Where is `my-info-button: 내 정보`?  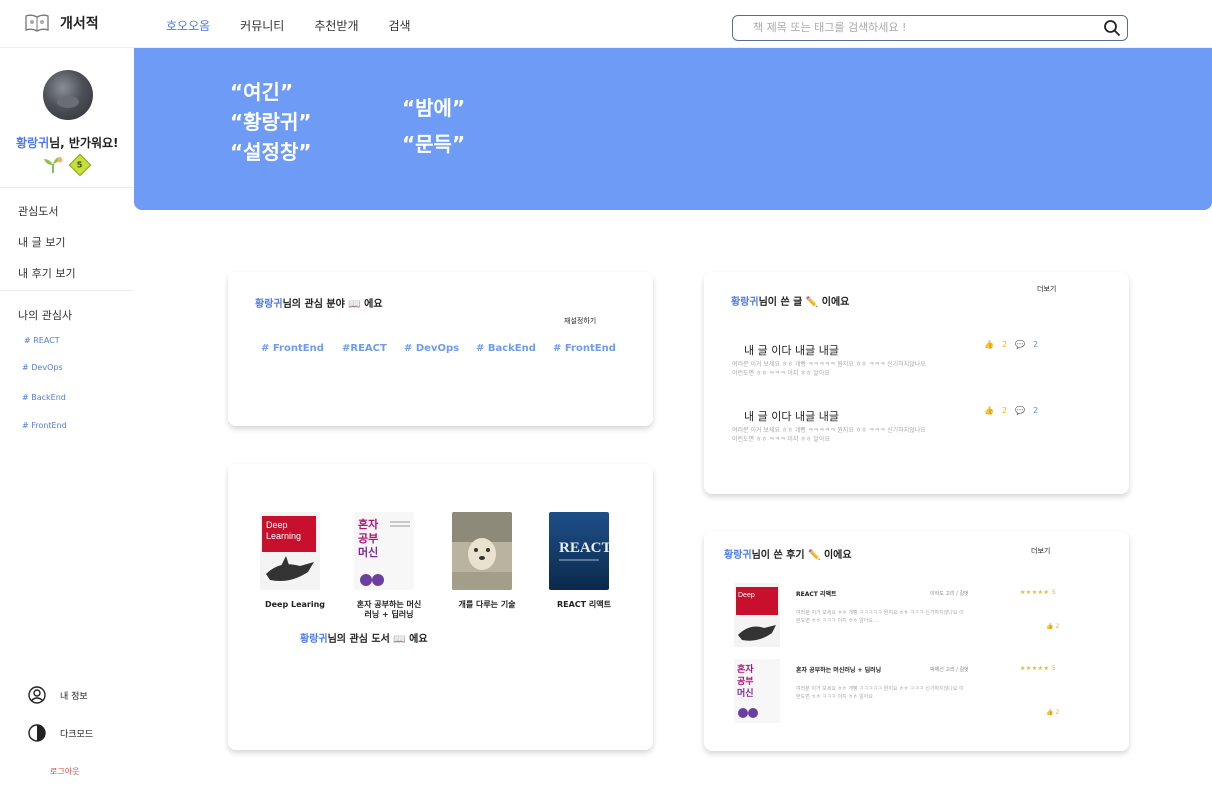
my-info-button: 내 정보 is located at coordinates (58, 695).